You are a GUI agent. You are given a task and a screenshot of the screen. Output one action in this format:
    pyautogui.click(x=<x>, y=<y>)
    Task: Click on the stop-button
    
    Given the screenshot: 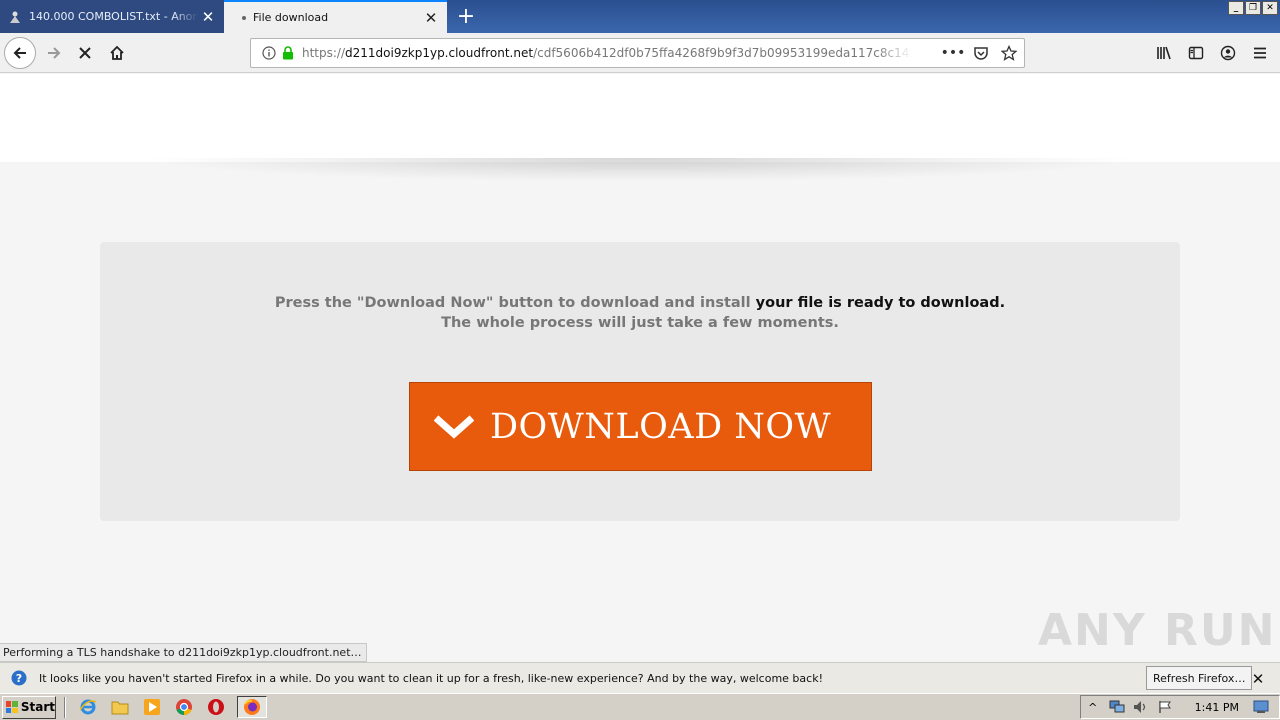 What is the action you would take?
    pyautogui.click(x=85, y=53)
    